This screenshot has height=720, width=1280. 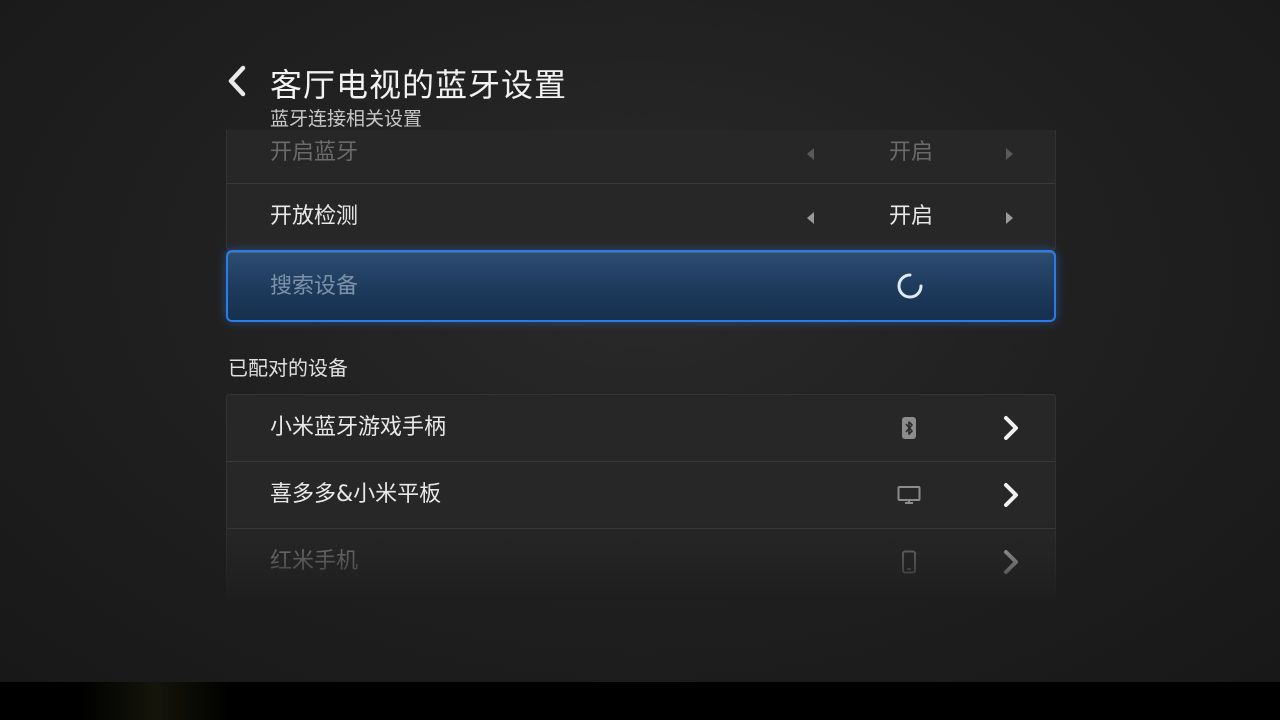 What do you see at coordinates (909, 562) in the screenshot?
I see `phone-icon` at bounding box center [909, 562].